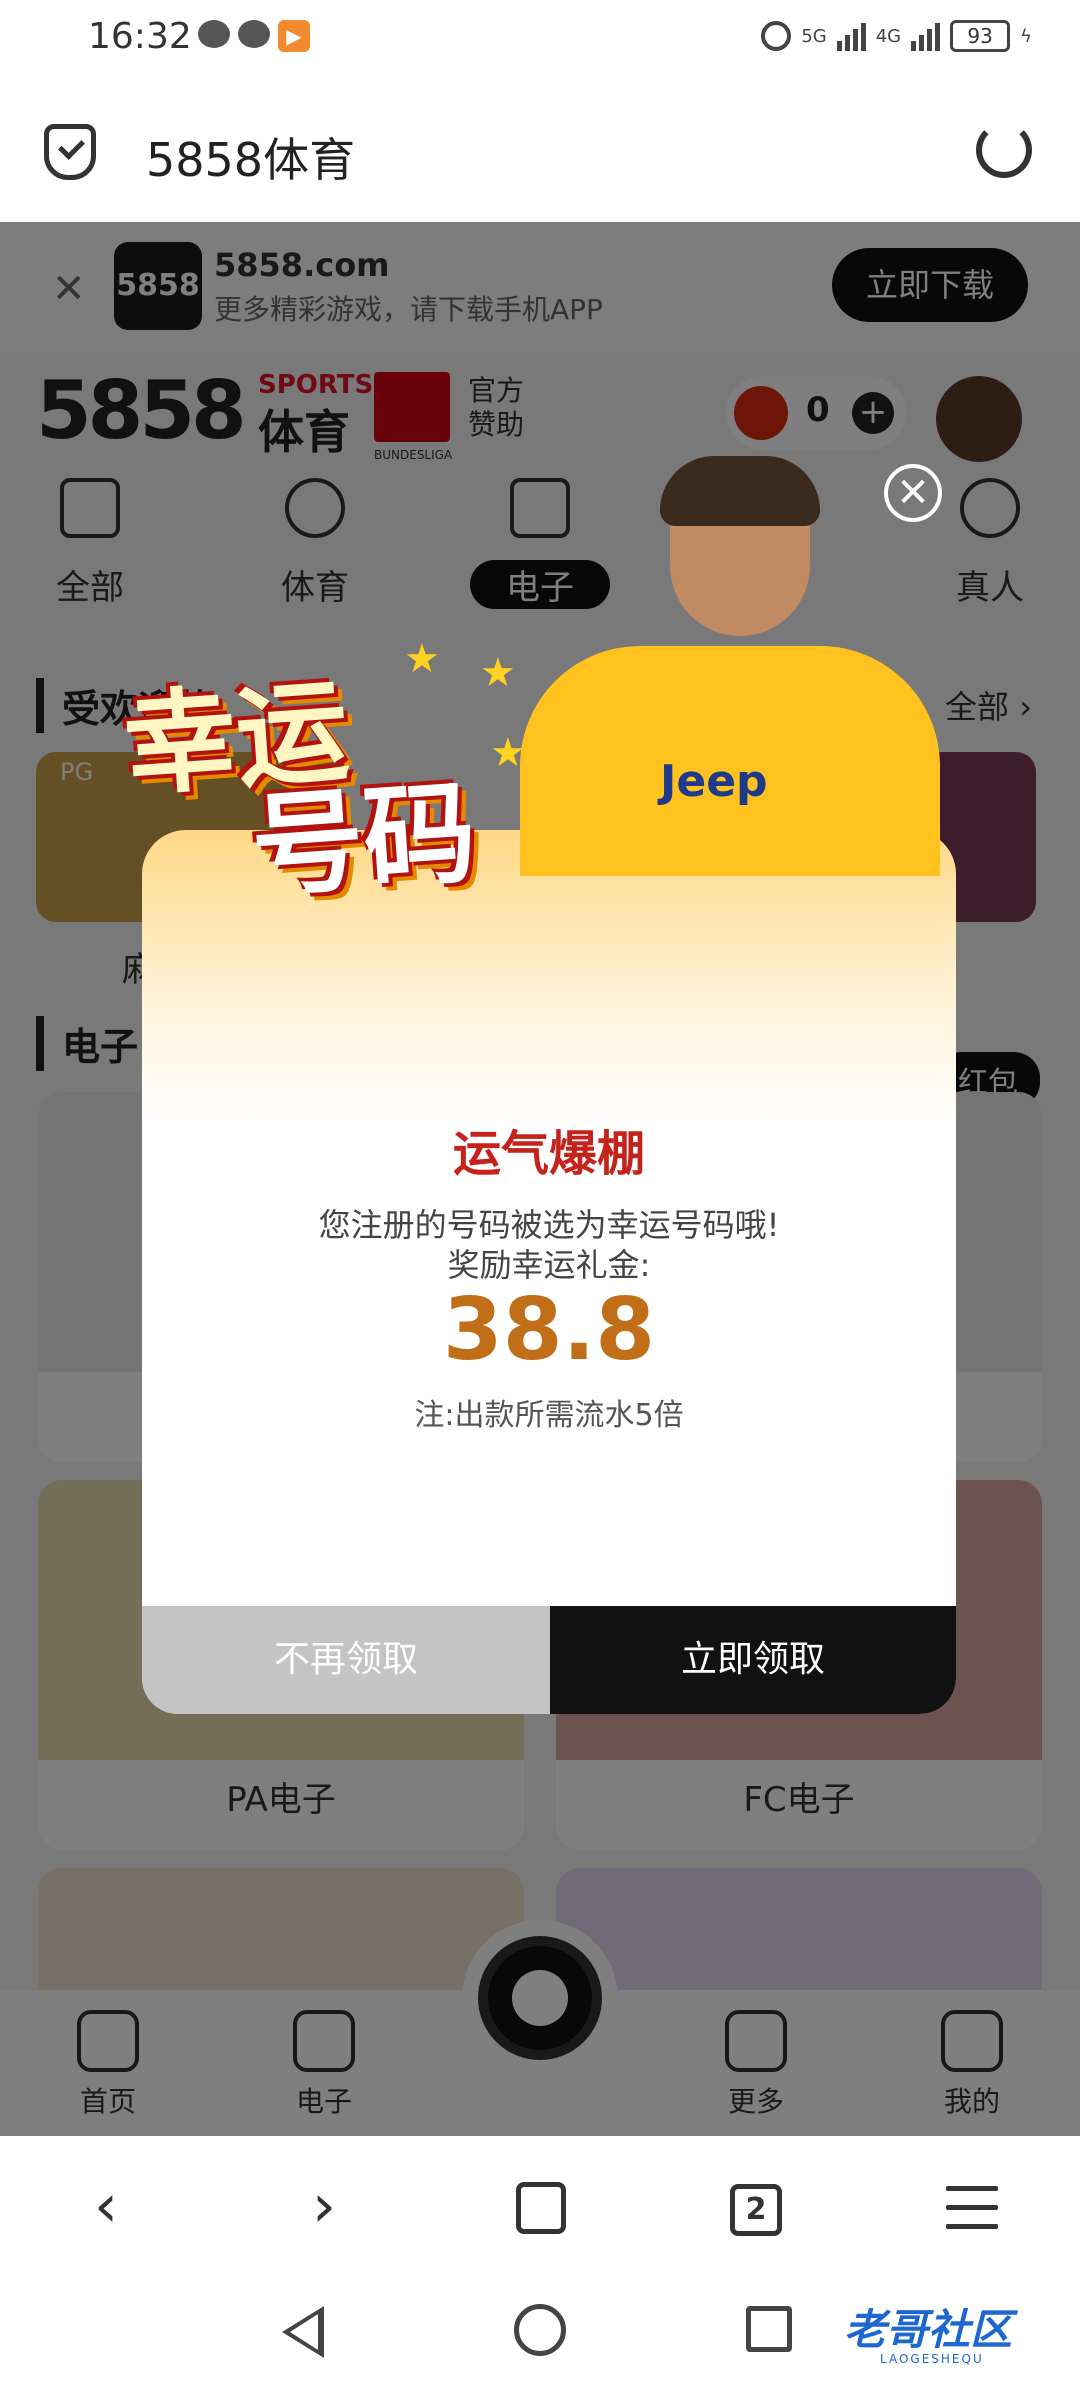 The image size is (1080, 2400). Describe the element at coordinates (540, 40) in the screenshot. I see `status-bar: 16:32 ▶ 5G 4G 93 ϟ` at that location.